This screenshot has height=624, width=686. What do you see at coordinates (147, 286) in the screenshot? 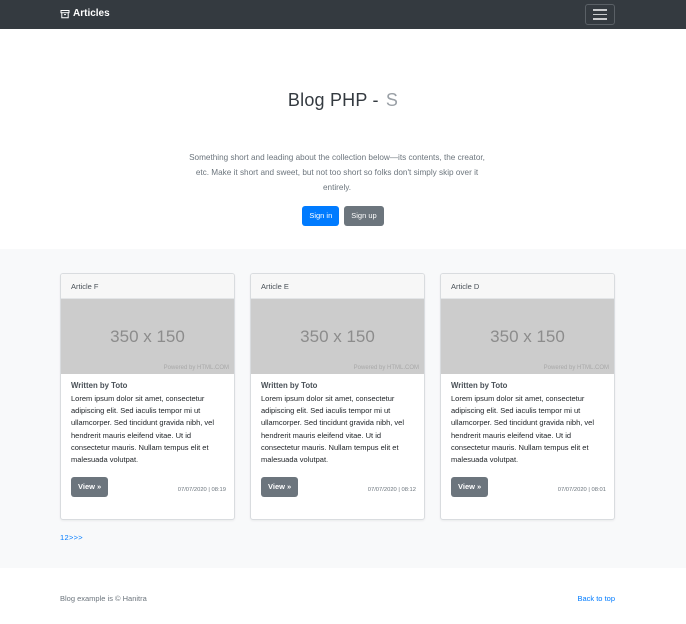
I see `card-header: Article F` at bounding box center [147, 286].